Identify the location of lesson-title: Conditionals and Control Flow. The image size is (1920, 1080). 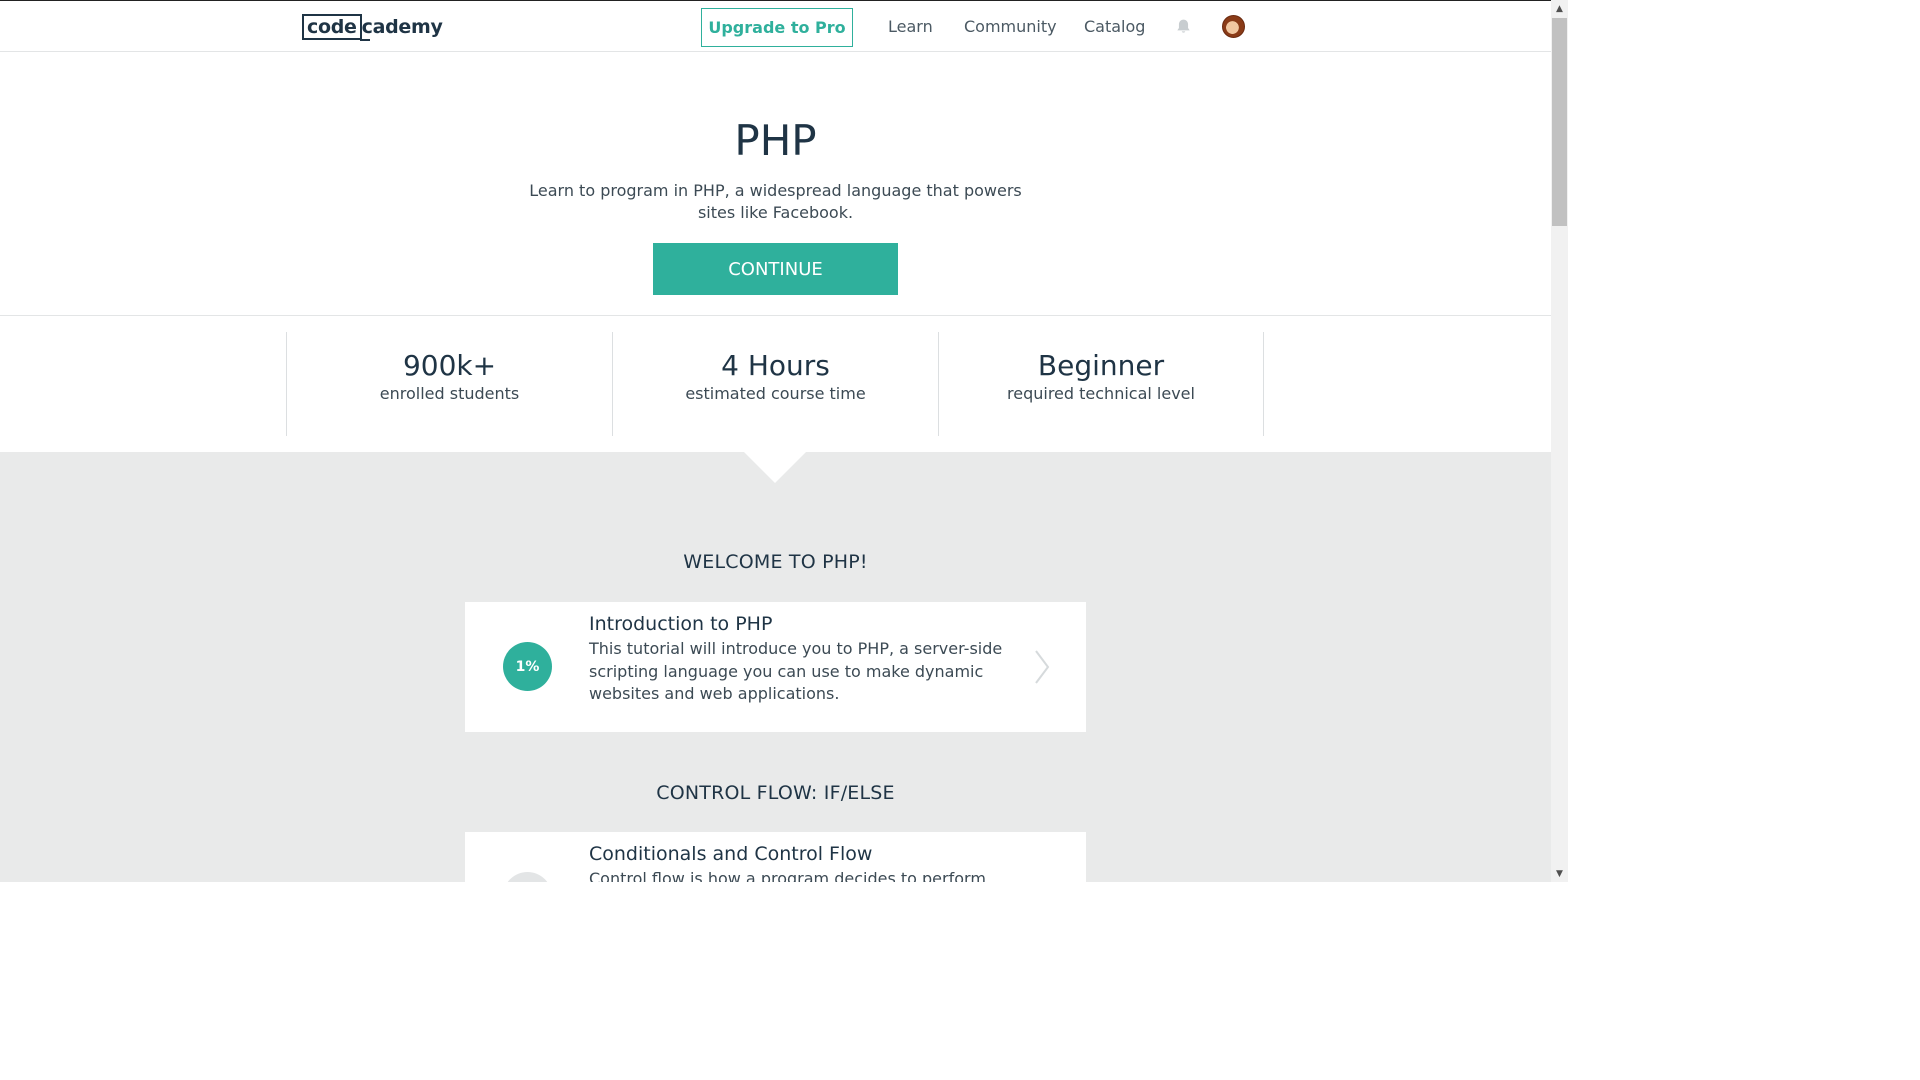
(731, 854).